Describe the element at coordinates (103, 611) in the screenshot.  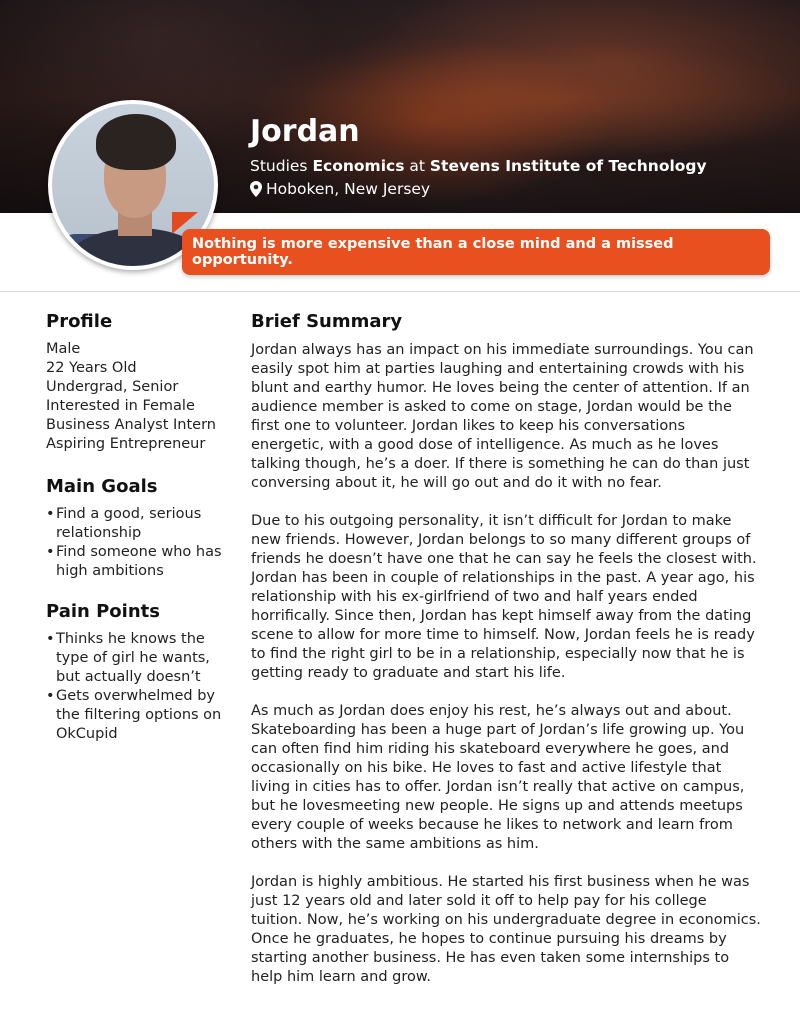
I see `pain-points-heading: Pain Points` at that location.